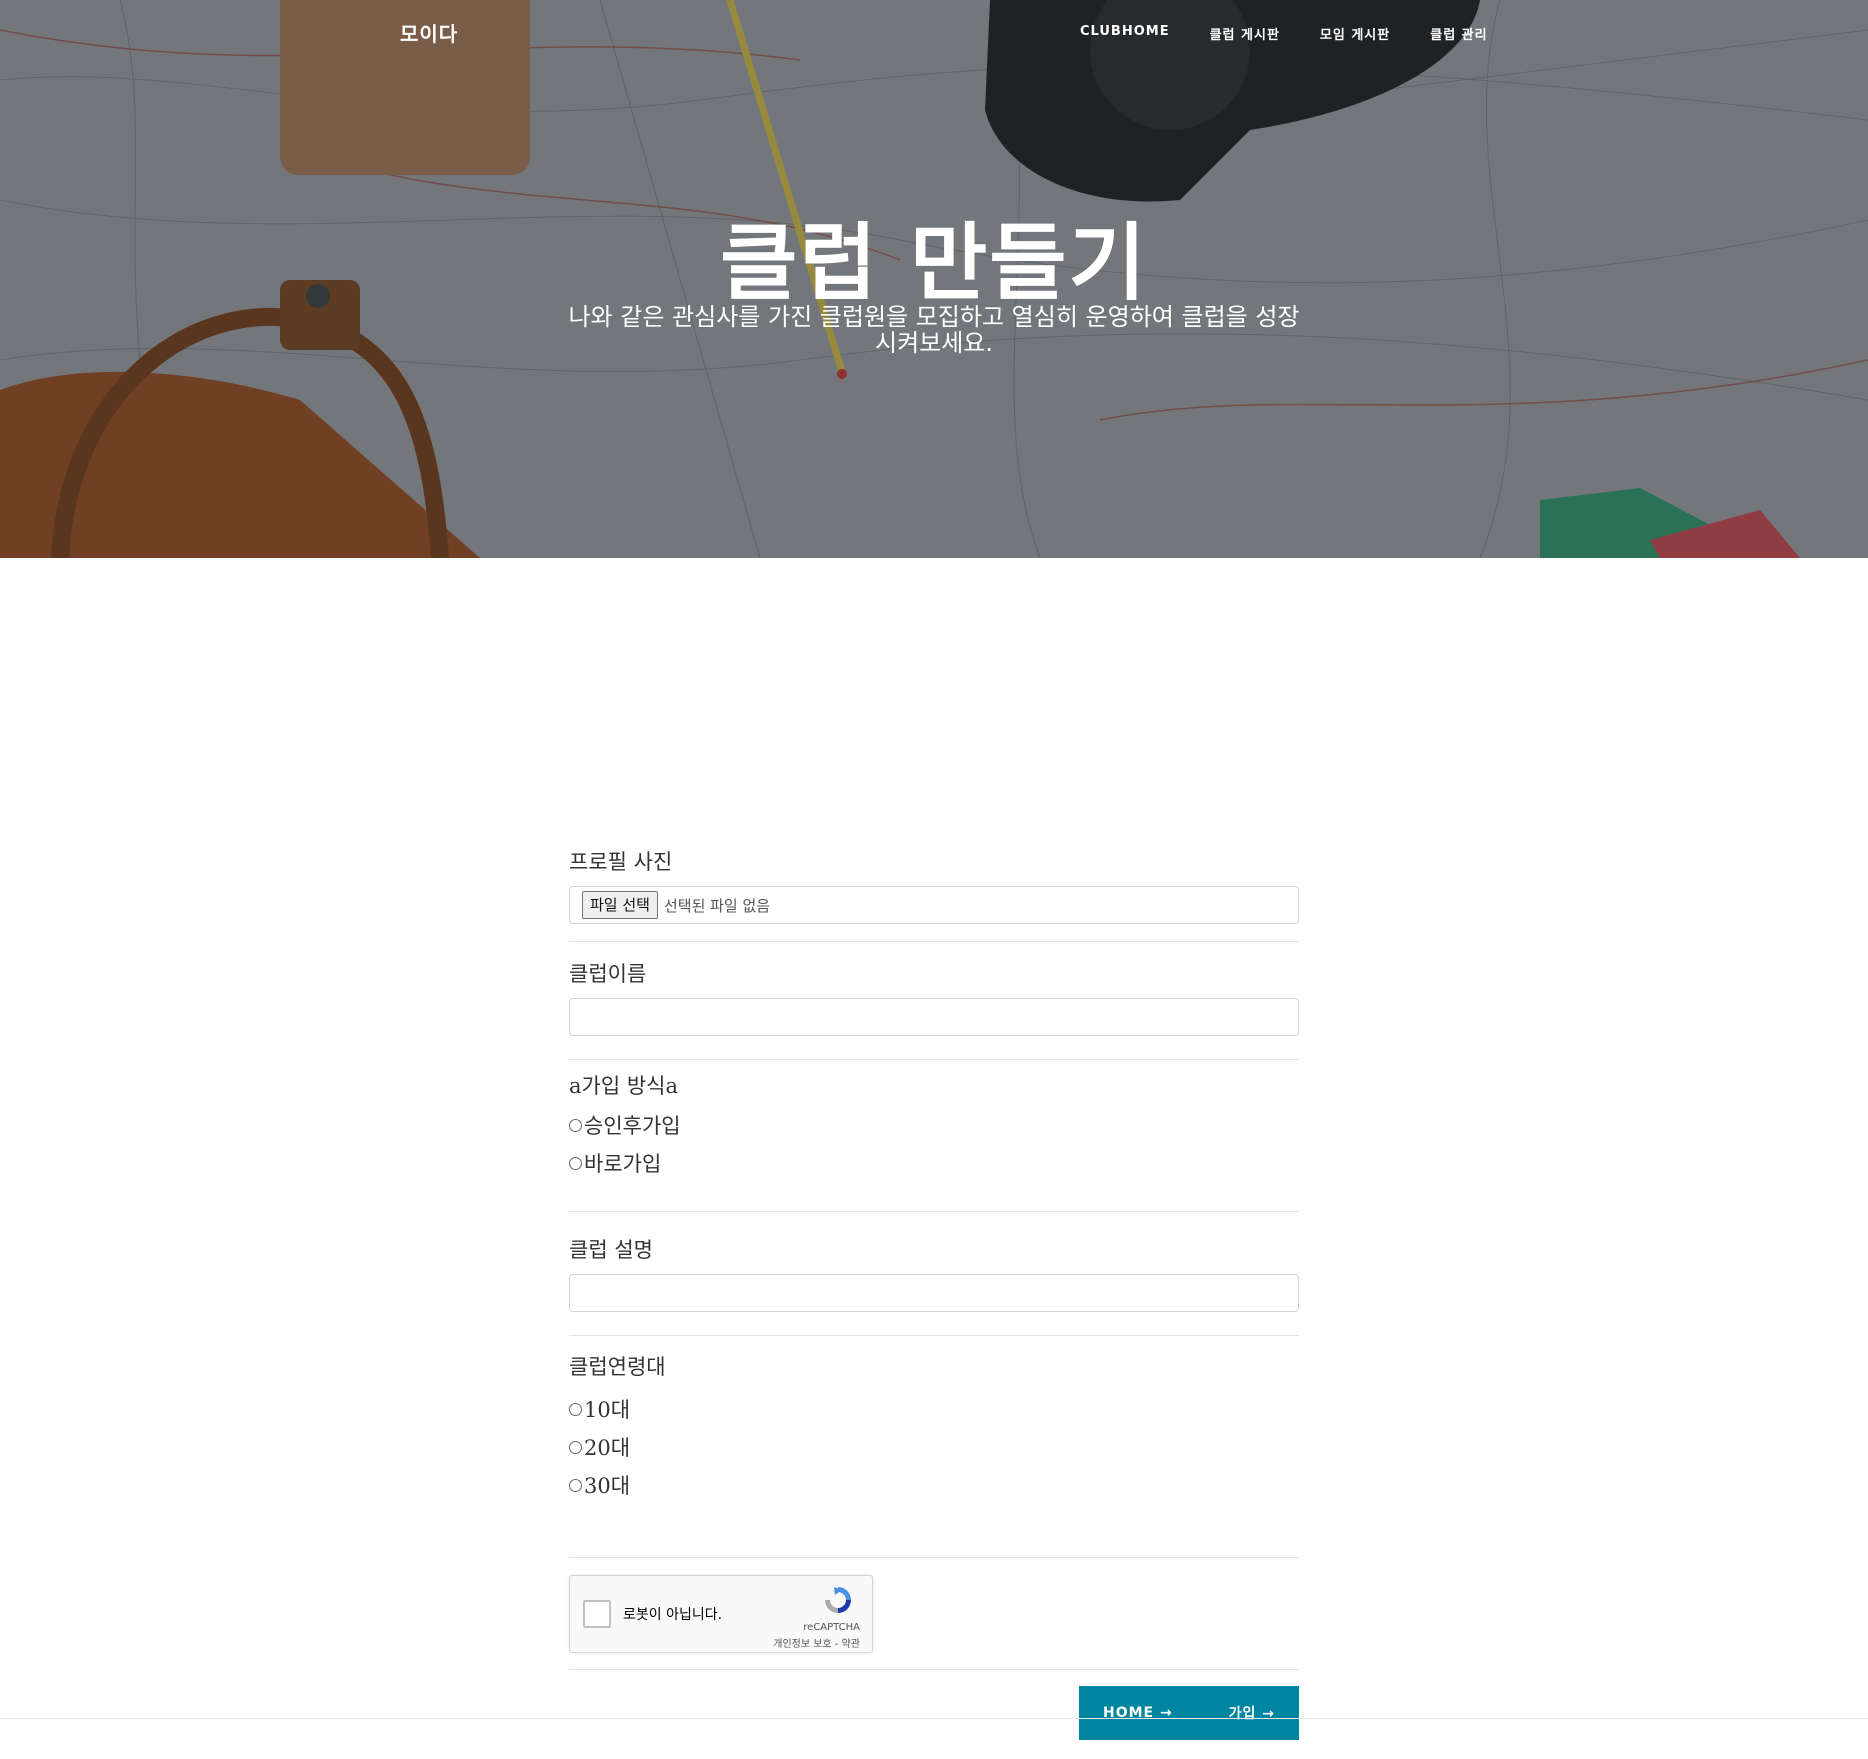  What do you see at coordinates (934, 1409) in the screenshot?
I see `age-option-10s: 10대` at bounding box center [934, 1409].